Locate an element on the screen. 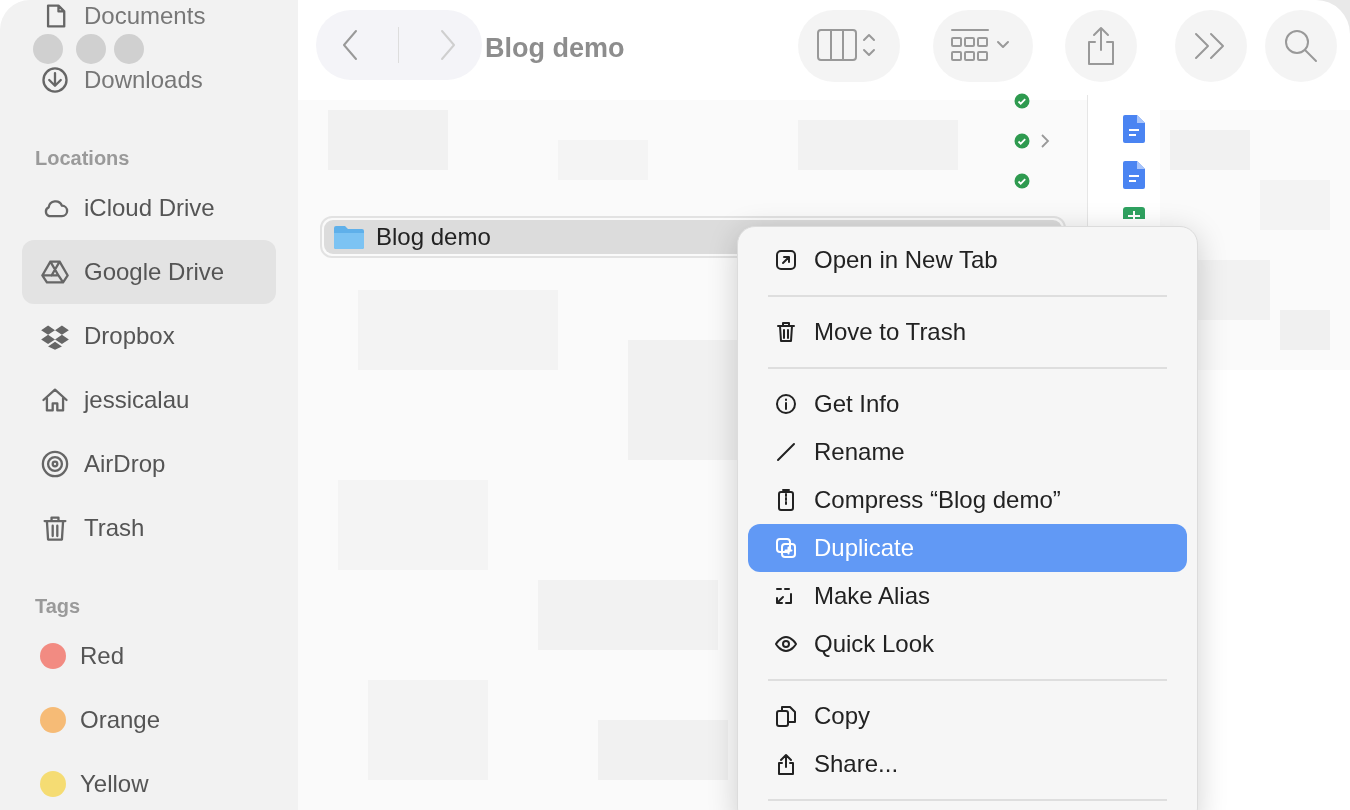 The image size is (1350, 810). share-icon is located at coordinates (1101, 46).